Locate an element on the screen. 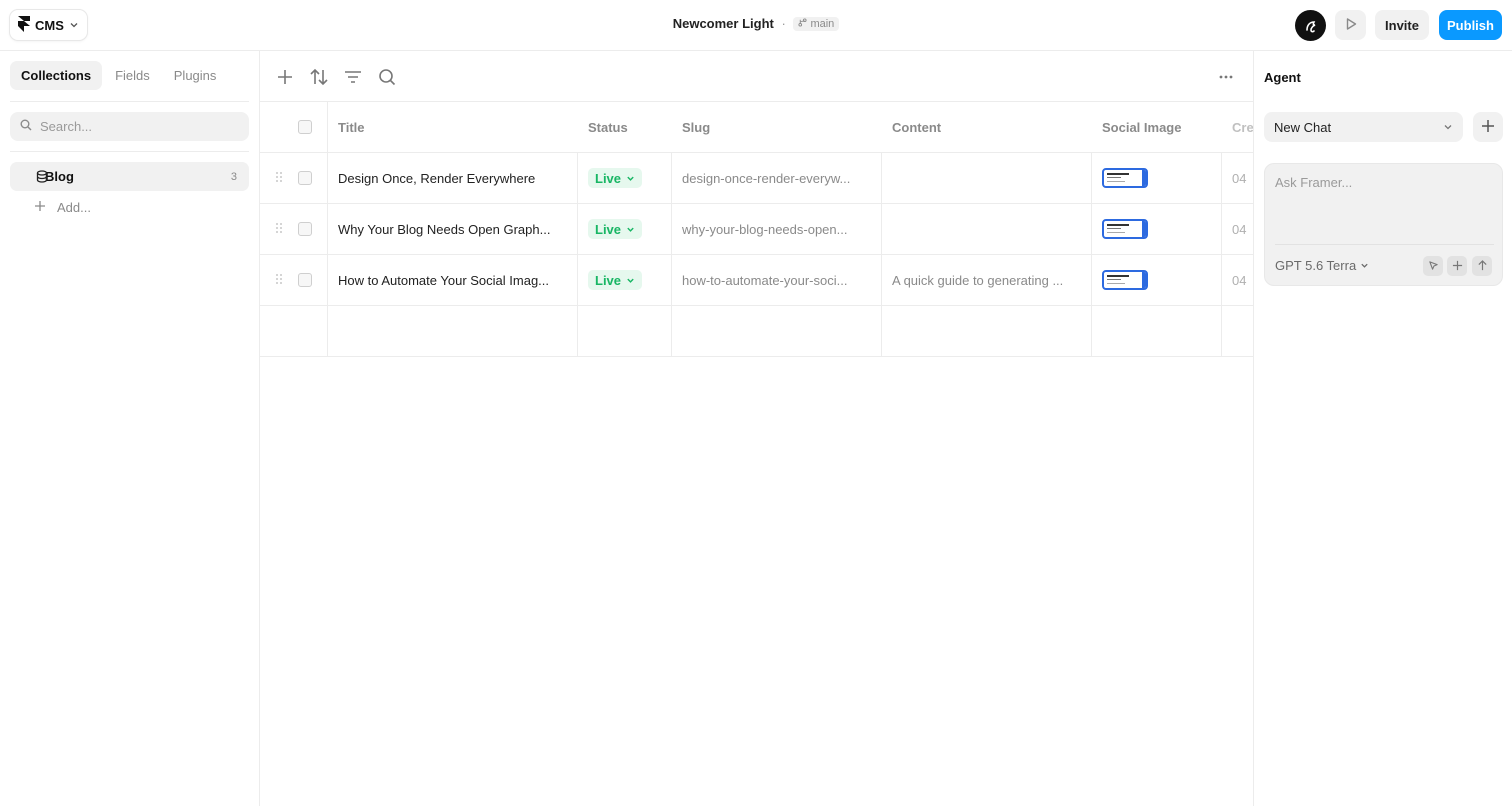  sort-icon is located at coordinates (319, 77).